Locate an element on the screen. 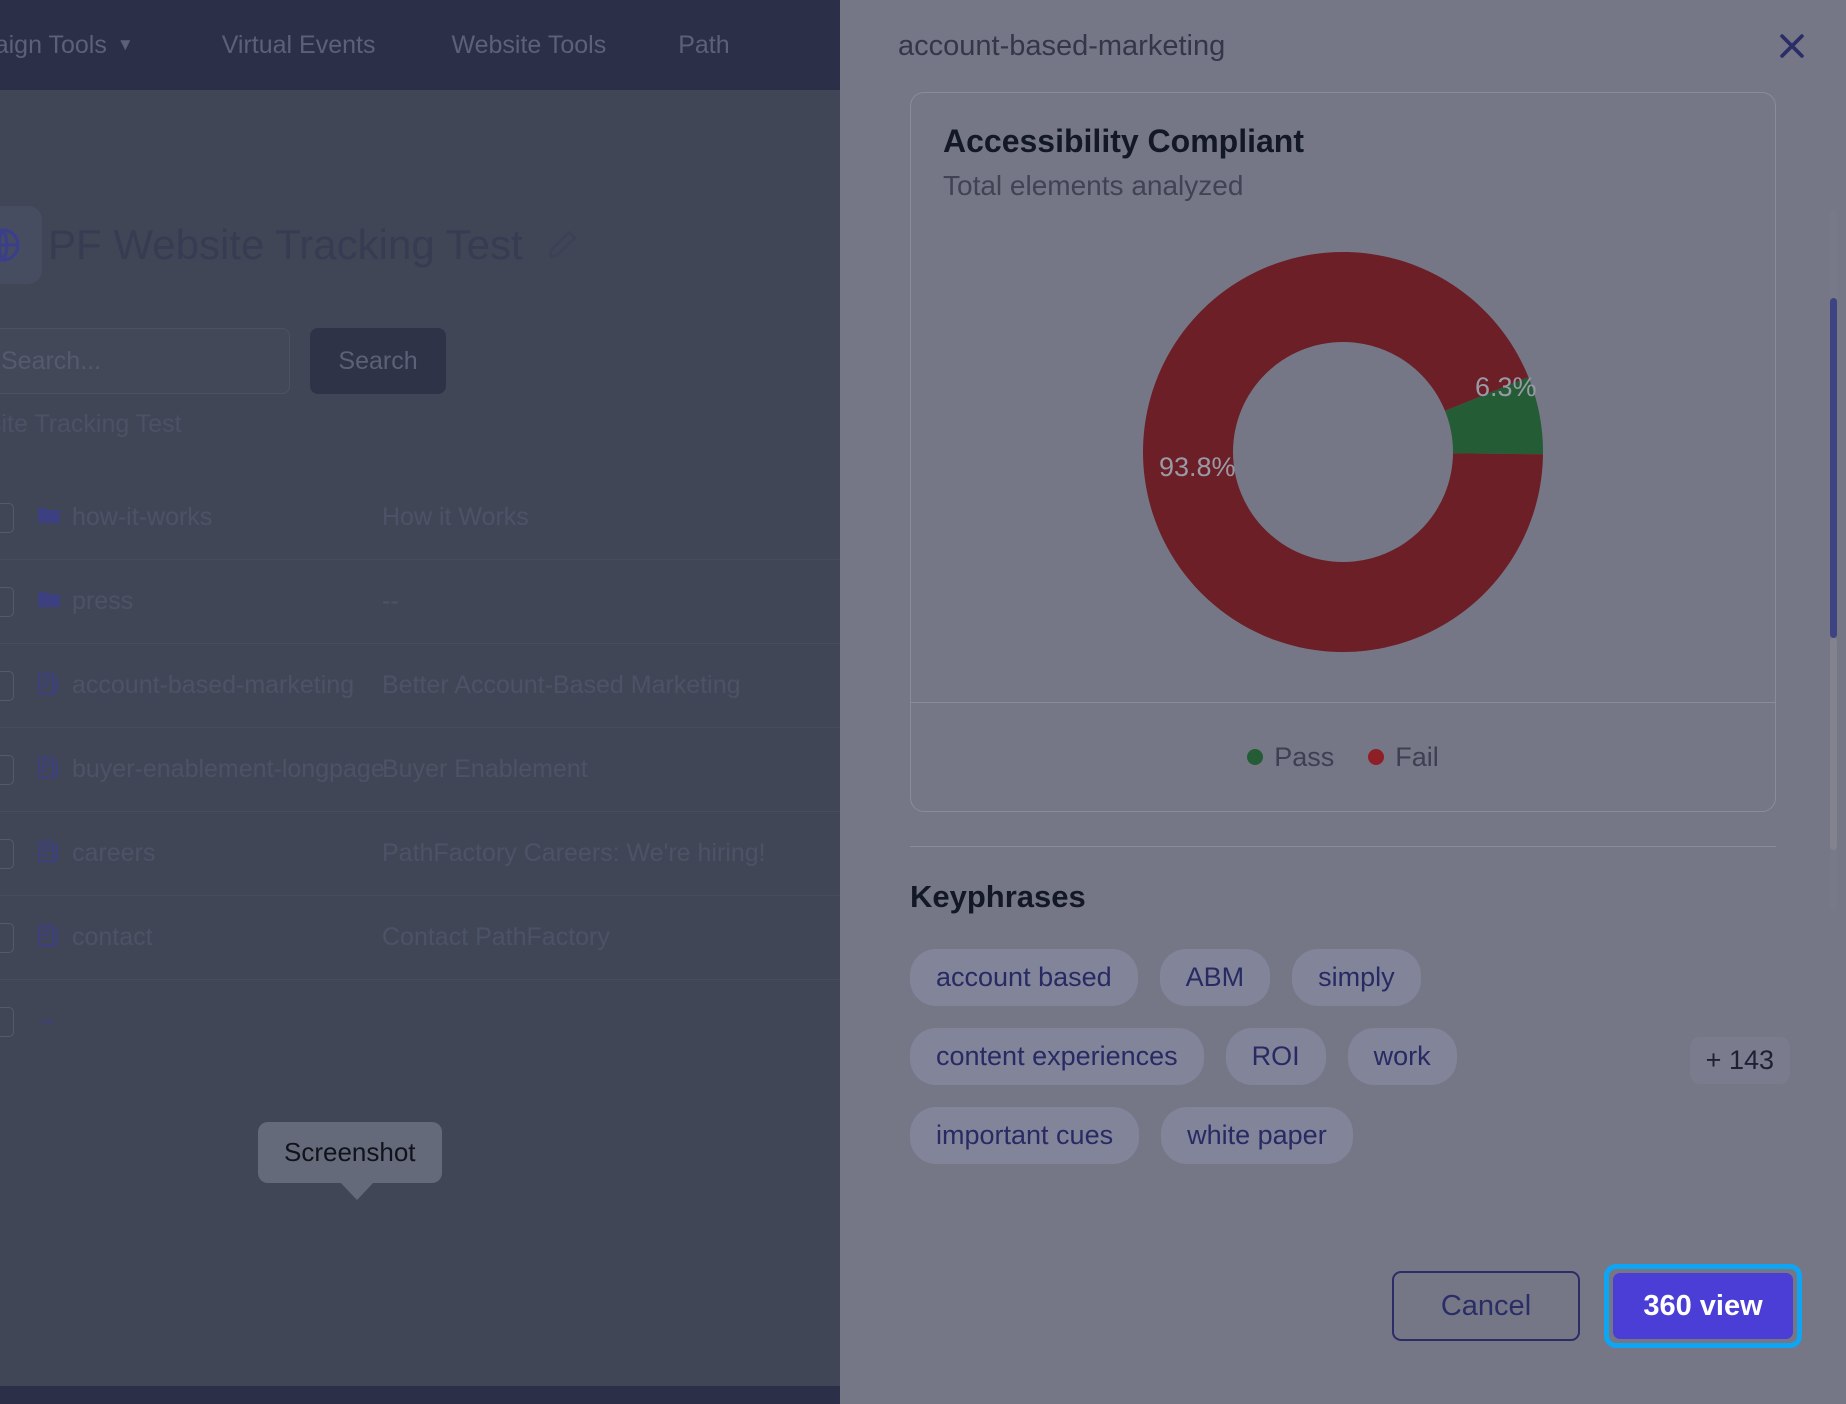 This screenshot has width=1846, height=1404. view-360-focus-ring: 360 view is located at coordinates (1703, 1306).